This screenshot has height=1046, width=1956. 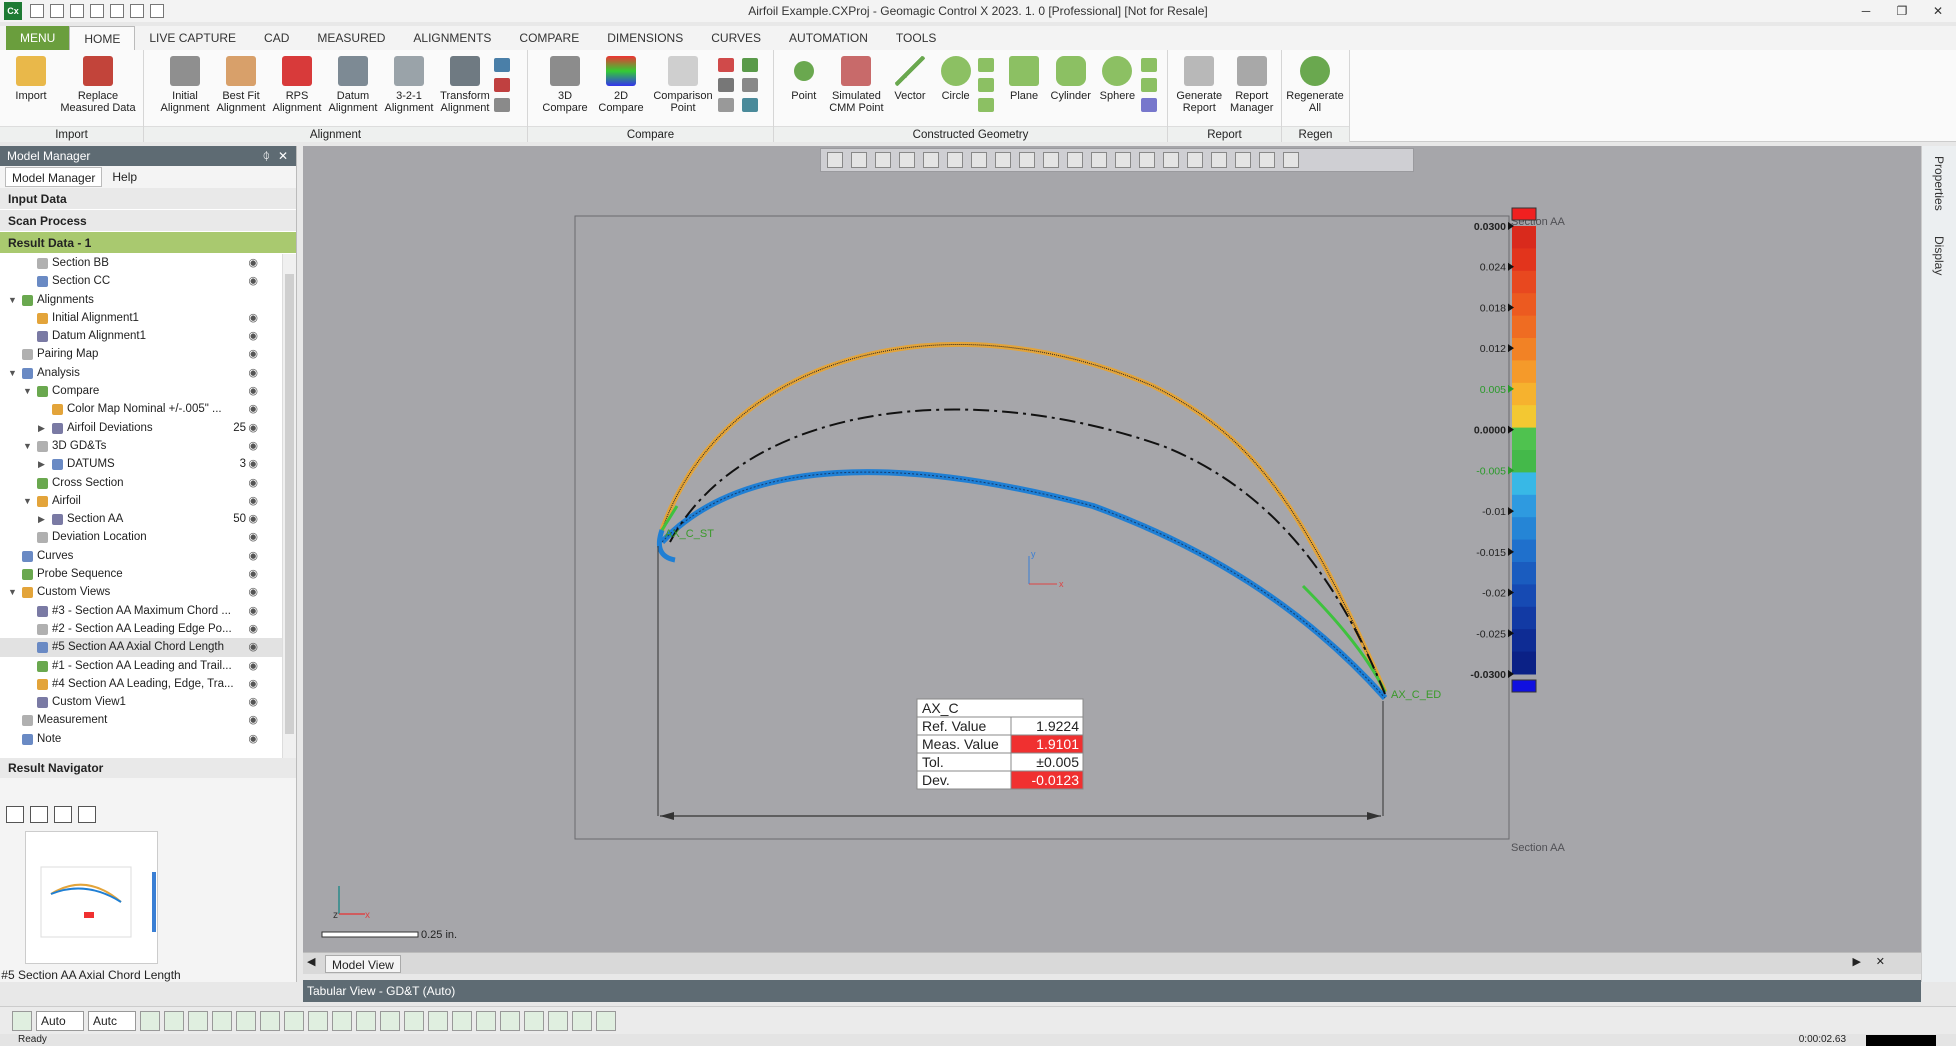 What do you see at coordinates (148, 592) in the screenshot?
I see `tree-item: ▼ Custom Views ◉` at bounding box center [148, 592].